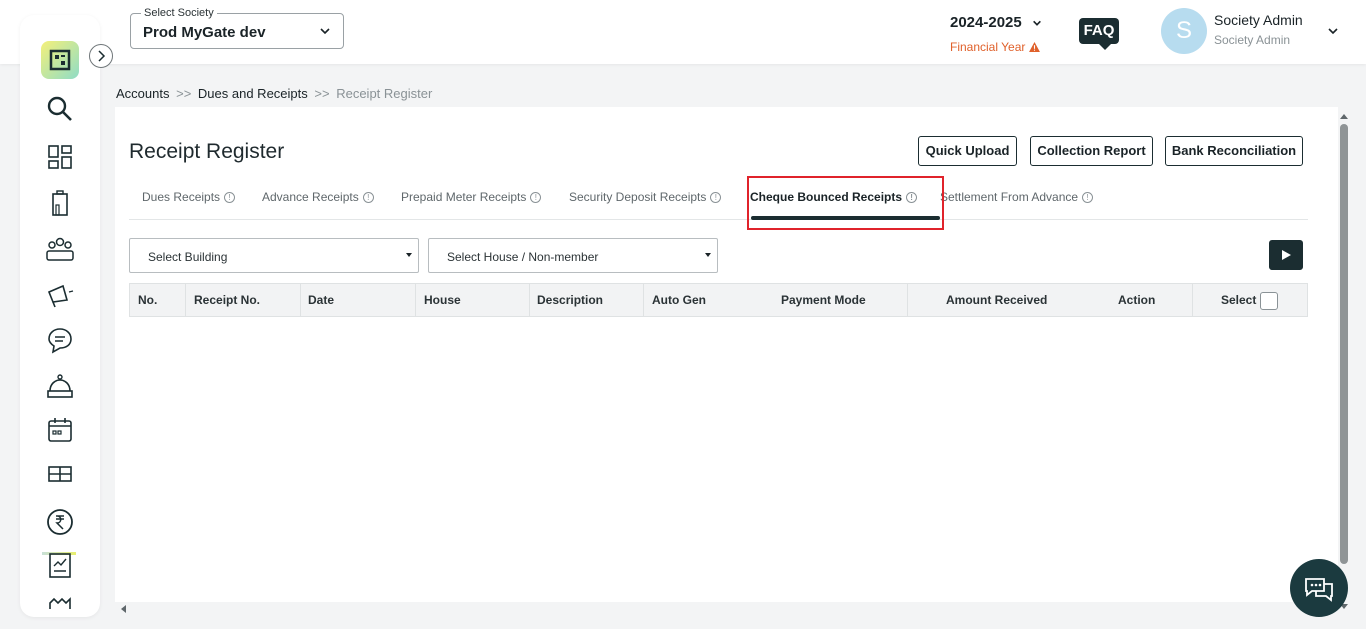 Image resolution: width=1366 pixels, height=629 pixels. I want to click on app-logo, so click(60, 60).